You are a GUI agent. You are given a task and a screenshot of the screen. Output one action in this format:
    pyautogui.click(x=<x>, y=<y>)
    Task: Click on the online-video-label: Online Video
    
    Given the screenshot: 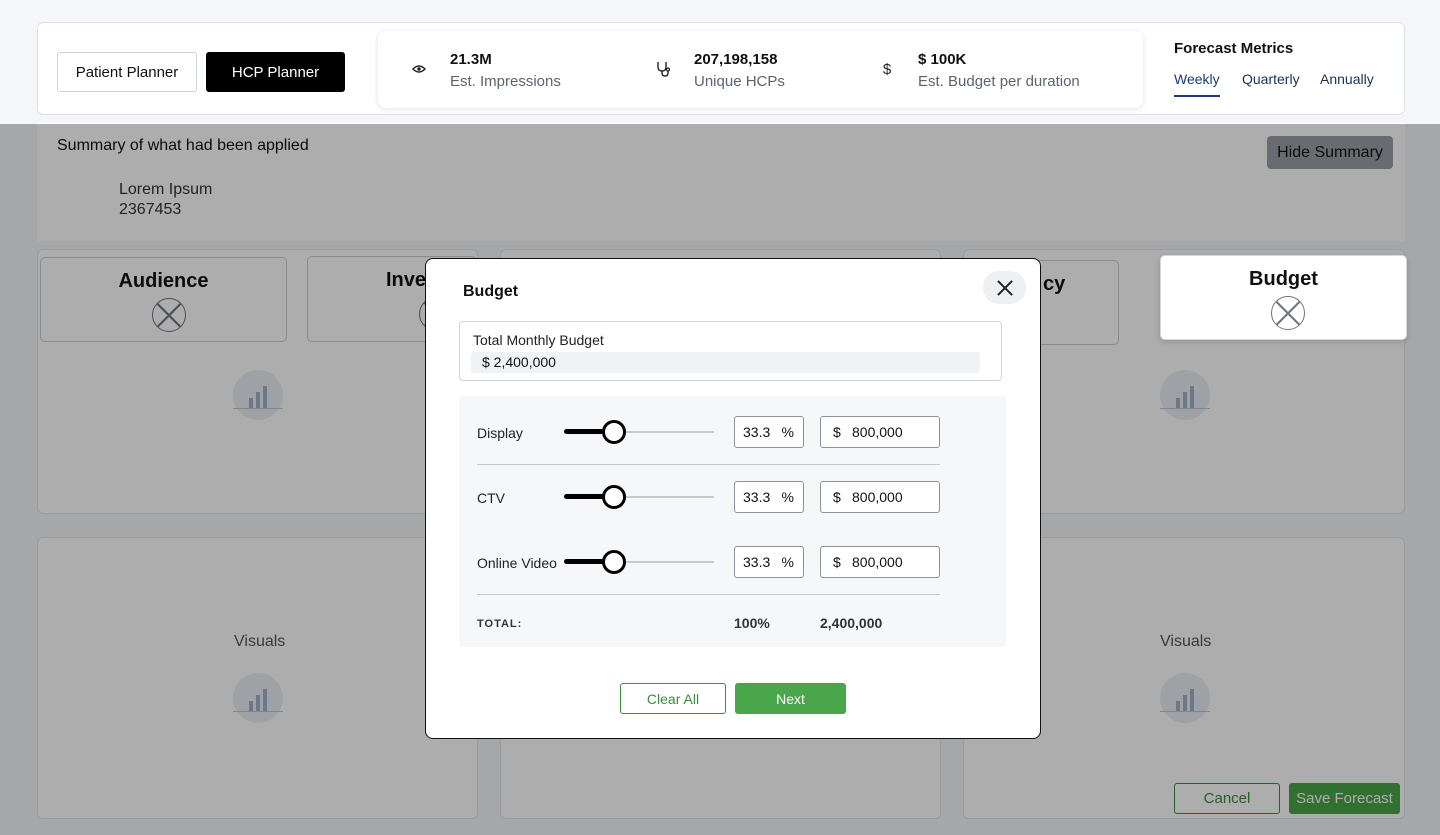 What is the action you would take?
    pyautogui.click(x=517, y=563)
    